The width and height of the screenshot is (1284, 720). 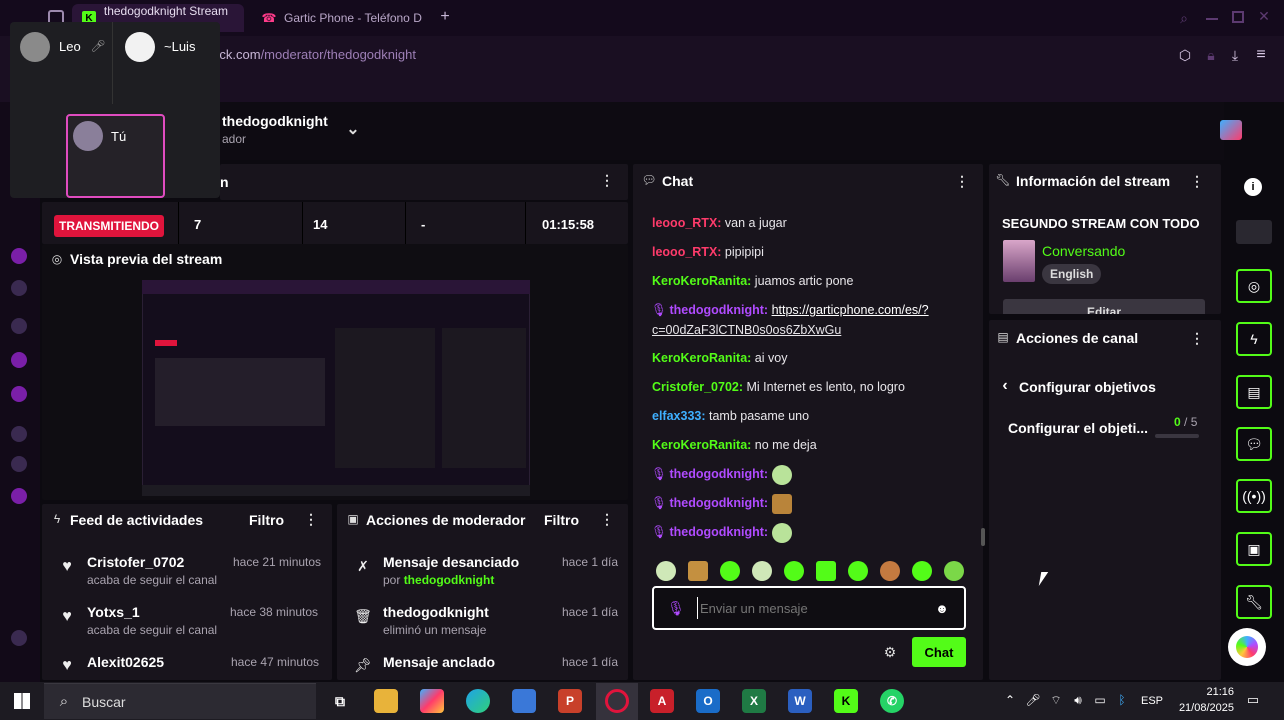 I want to click on notes-toggle-button: ▤, so click(x=1254, y=392).